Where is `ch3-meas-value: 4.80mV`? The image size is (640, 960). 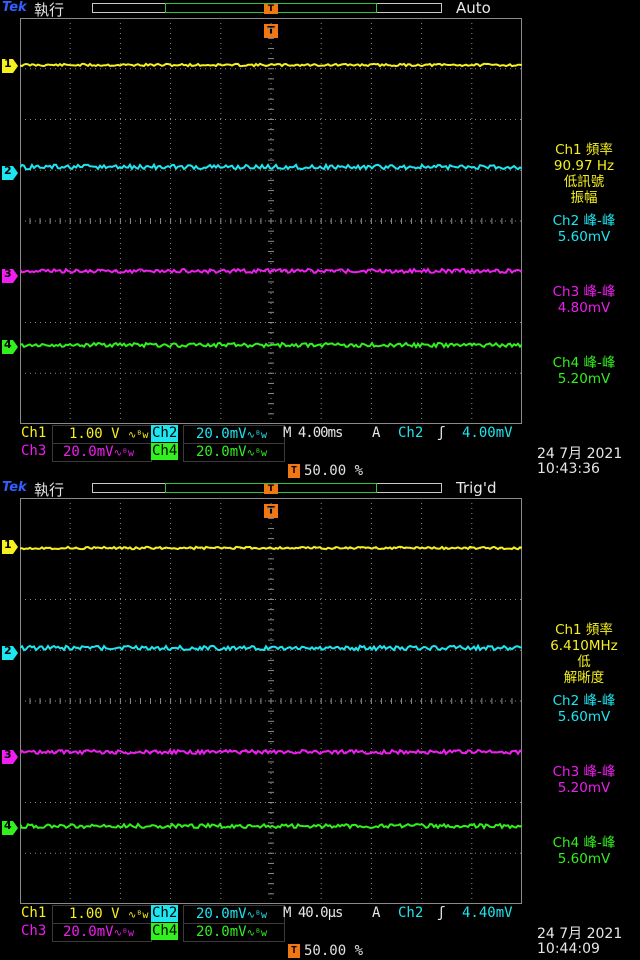
ch3-meas-value: 4.80mV is located at coordinates (584, 308).